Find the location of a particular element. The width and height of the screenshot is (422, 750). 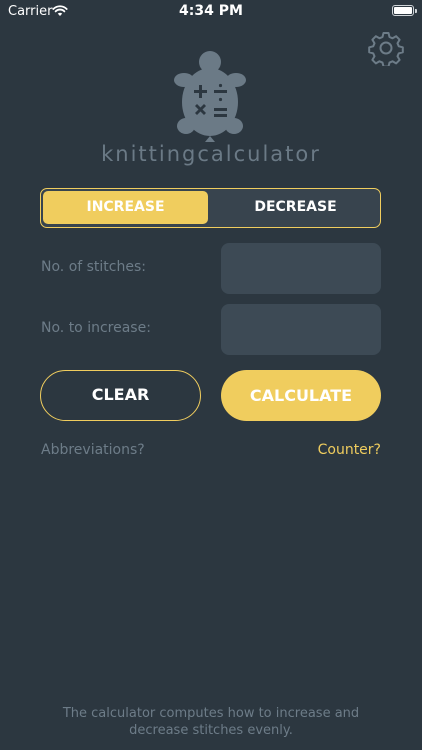

calculate-button: CALCULATE is located at coordinates (301, 395).